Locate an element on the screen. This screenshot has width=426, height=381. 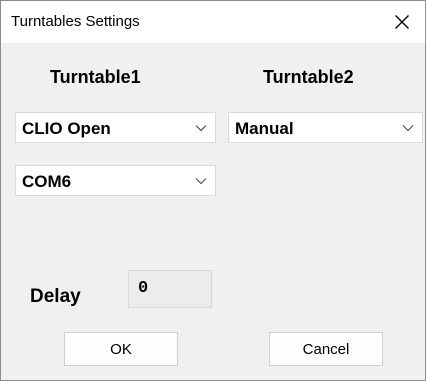
cancel-button: Cancel is located at coordinates (326, 349).